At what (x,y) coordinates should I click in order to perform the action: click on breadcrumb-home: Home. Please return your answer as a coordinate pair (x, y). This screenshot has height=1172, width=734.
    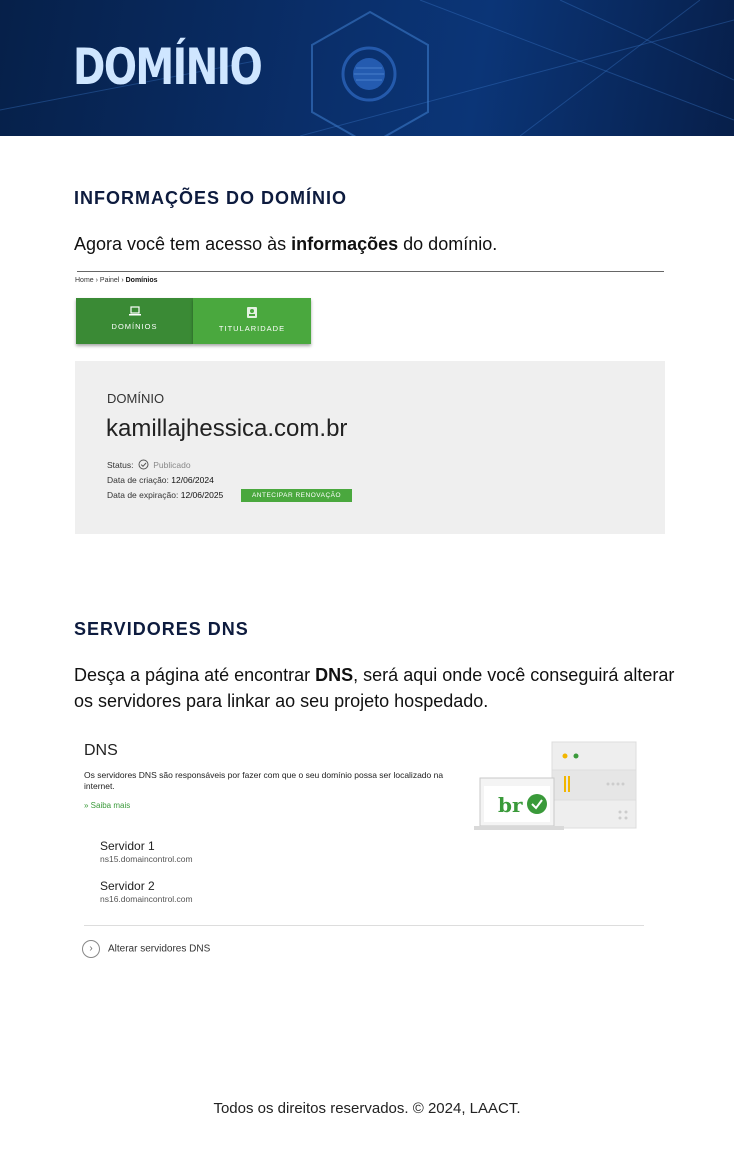
    Looking at the image, I should click on (84, 280).